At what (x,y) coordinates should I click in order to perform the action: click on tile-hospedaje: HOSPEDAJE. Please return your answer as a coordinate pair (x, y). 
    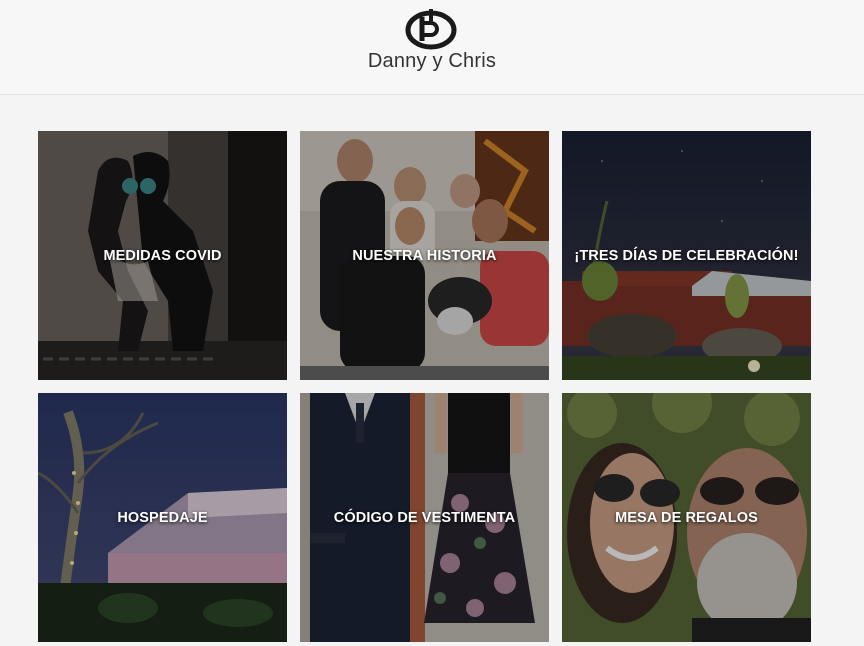
    Looking at the image, I should click on (162, 517).